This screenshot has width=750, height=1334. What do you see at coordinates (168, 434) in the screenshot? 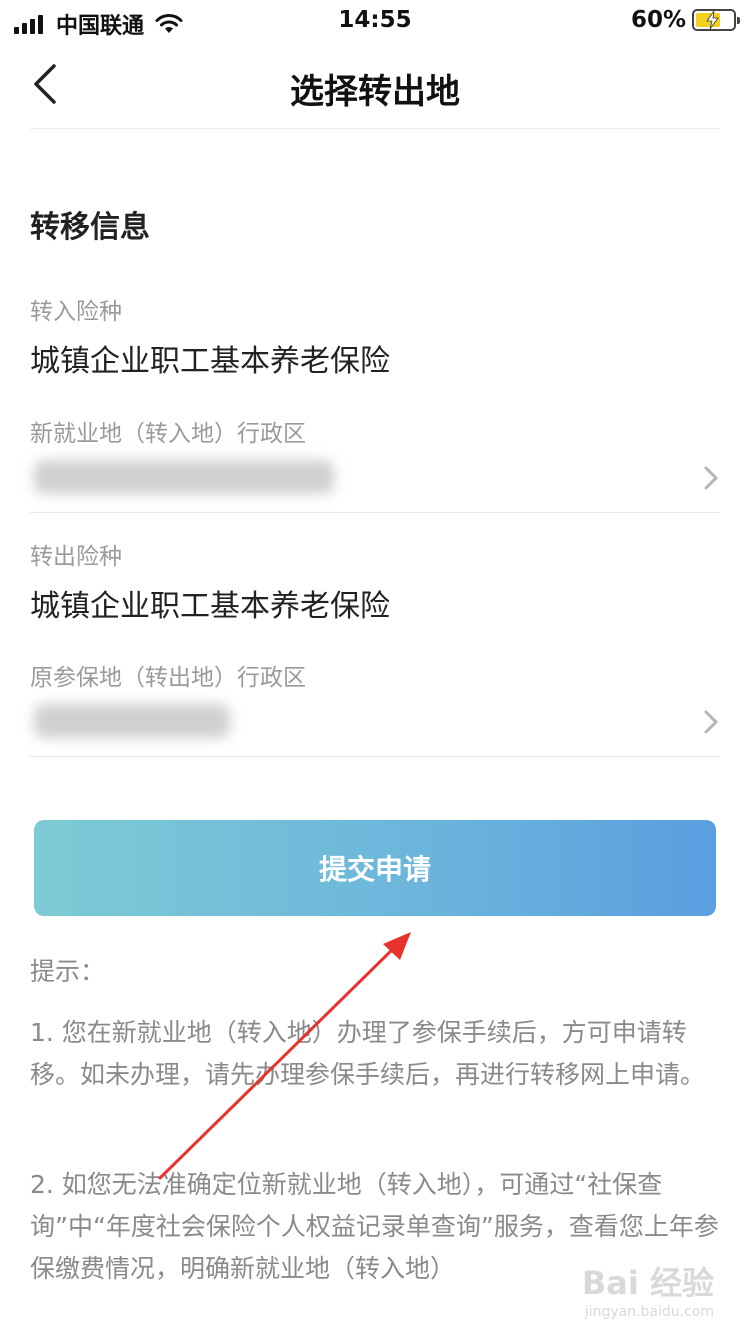
I see `field-label-new-region: 新就业地（转入地）行政区` at bounding box center [168, 434].